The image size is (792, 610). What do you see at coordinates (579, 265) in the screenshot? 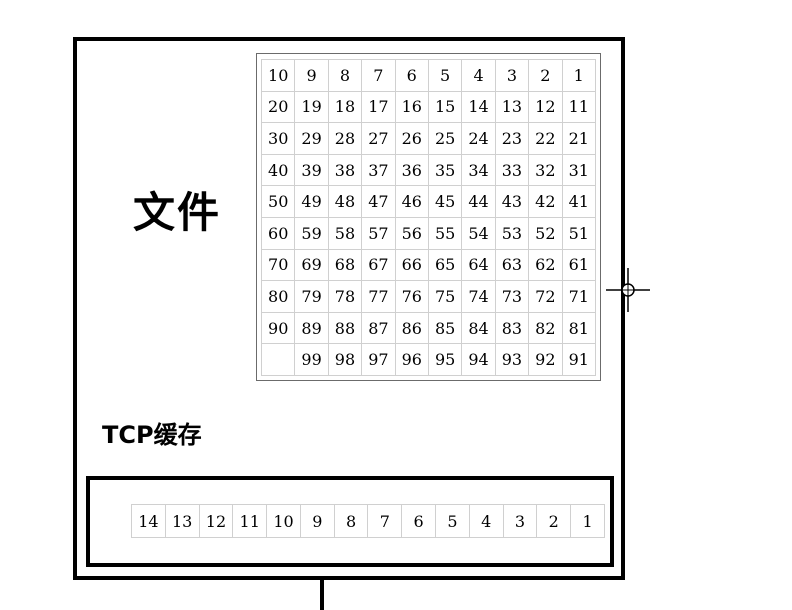
I see `file-grid-cell: 61` at bounding box center [579, 265].